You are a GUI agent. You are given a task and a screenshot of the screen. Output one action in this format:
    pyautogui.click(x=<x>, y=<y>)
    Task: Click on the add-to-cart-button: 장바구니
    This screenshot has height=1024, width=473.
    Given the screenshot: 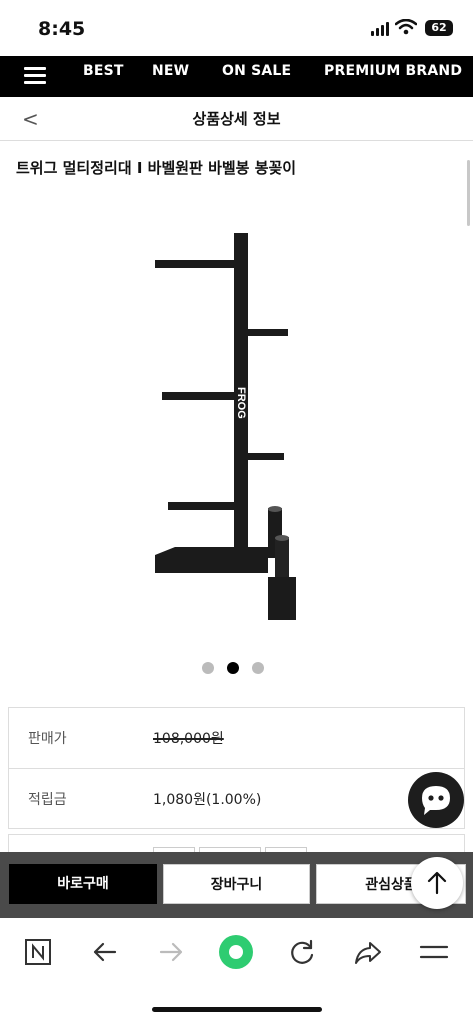 What is the action you would take?
    pyautogui.click(x=236, y=884)
    